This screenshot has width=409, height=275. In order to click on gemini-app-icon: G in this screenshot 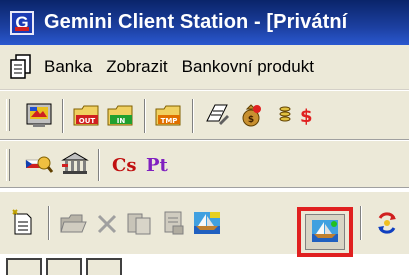, I will do `click(22, 22)`.